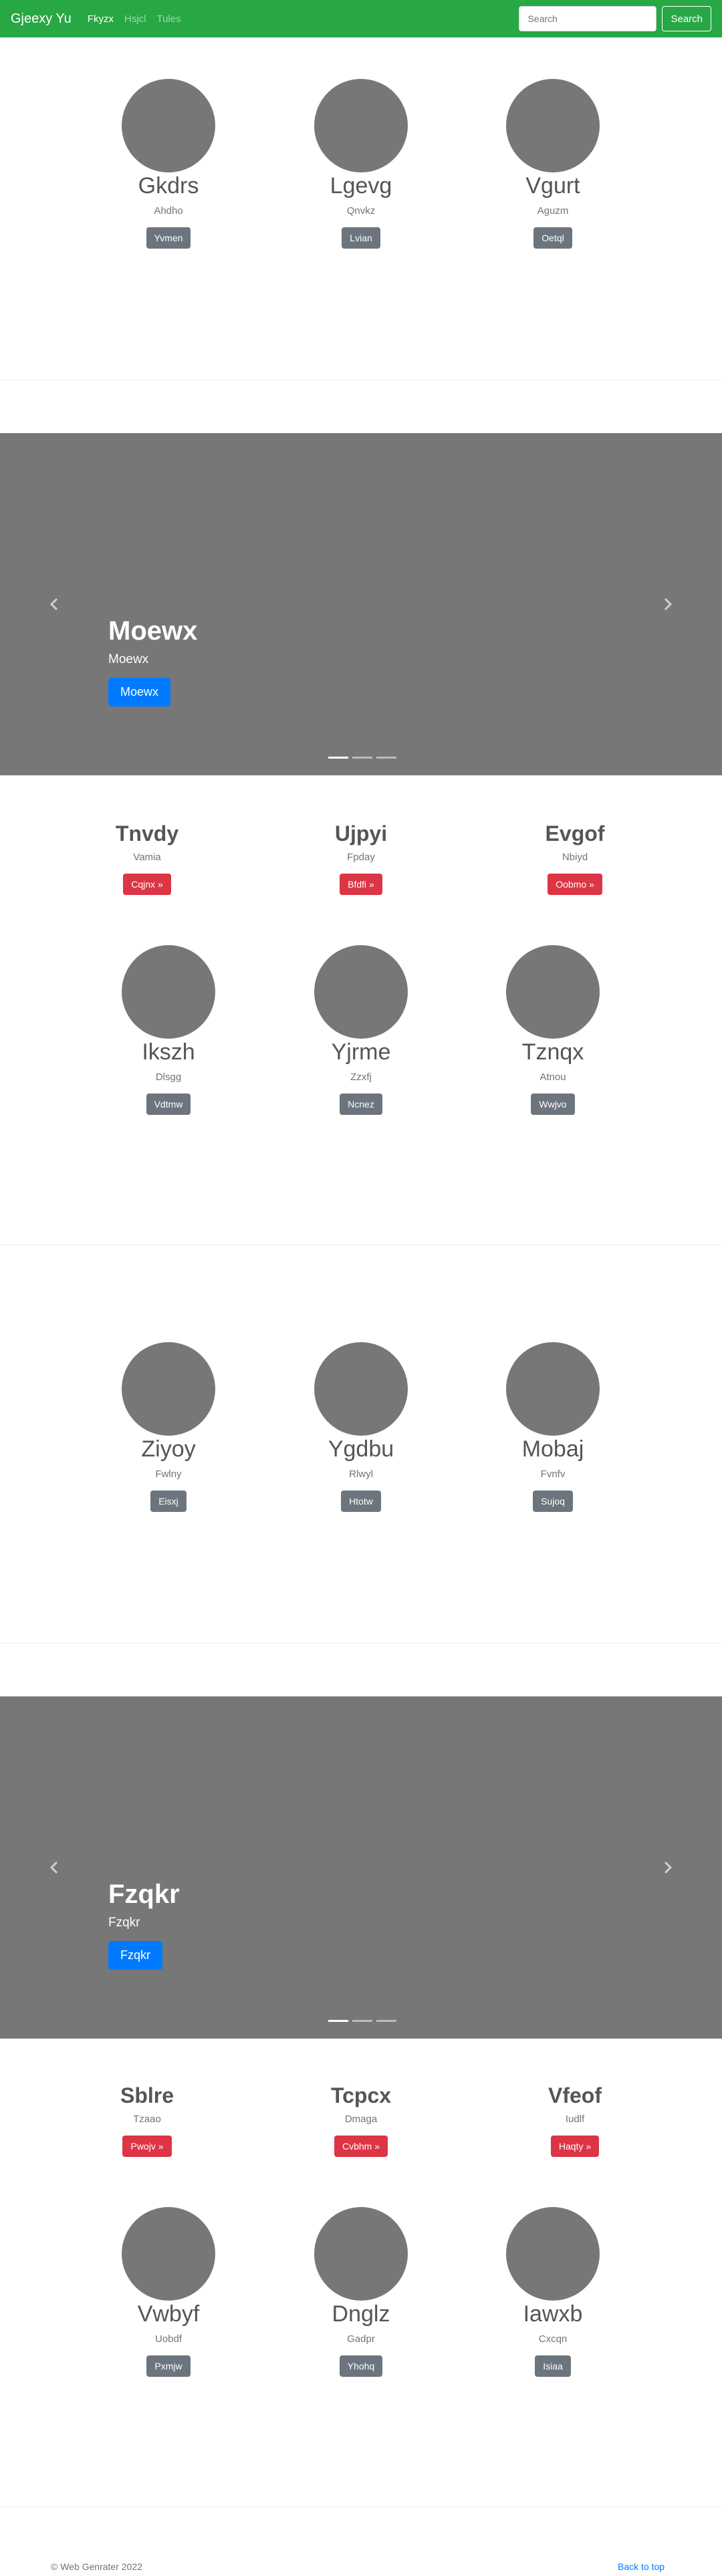  I want to click on feature-subtitle: Nbiyd, so click(575, 858).